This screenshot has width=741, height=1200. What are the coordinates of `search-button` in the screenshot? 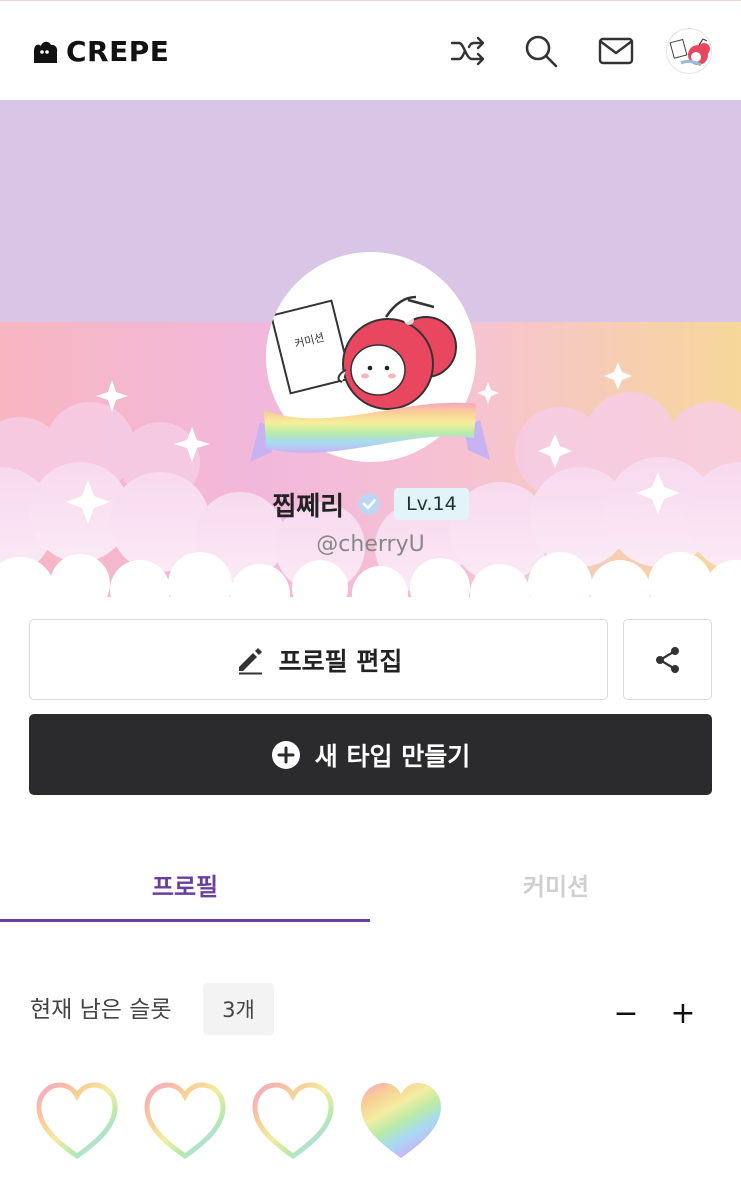 It's located at (541, 51).